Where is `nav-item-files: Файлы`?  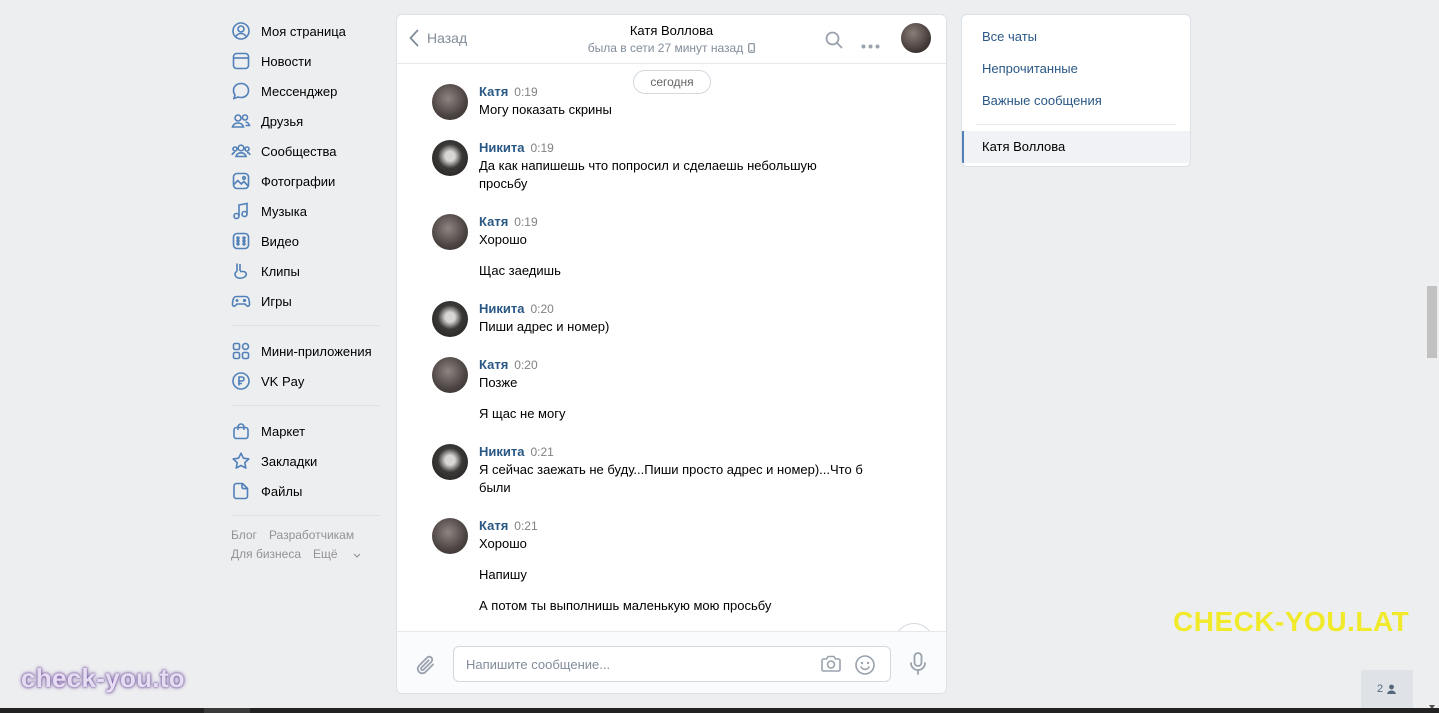
nav-item-files: Файлы is located at coordinates (305, 491).